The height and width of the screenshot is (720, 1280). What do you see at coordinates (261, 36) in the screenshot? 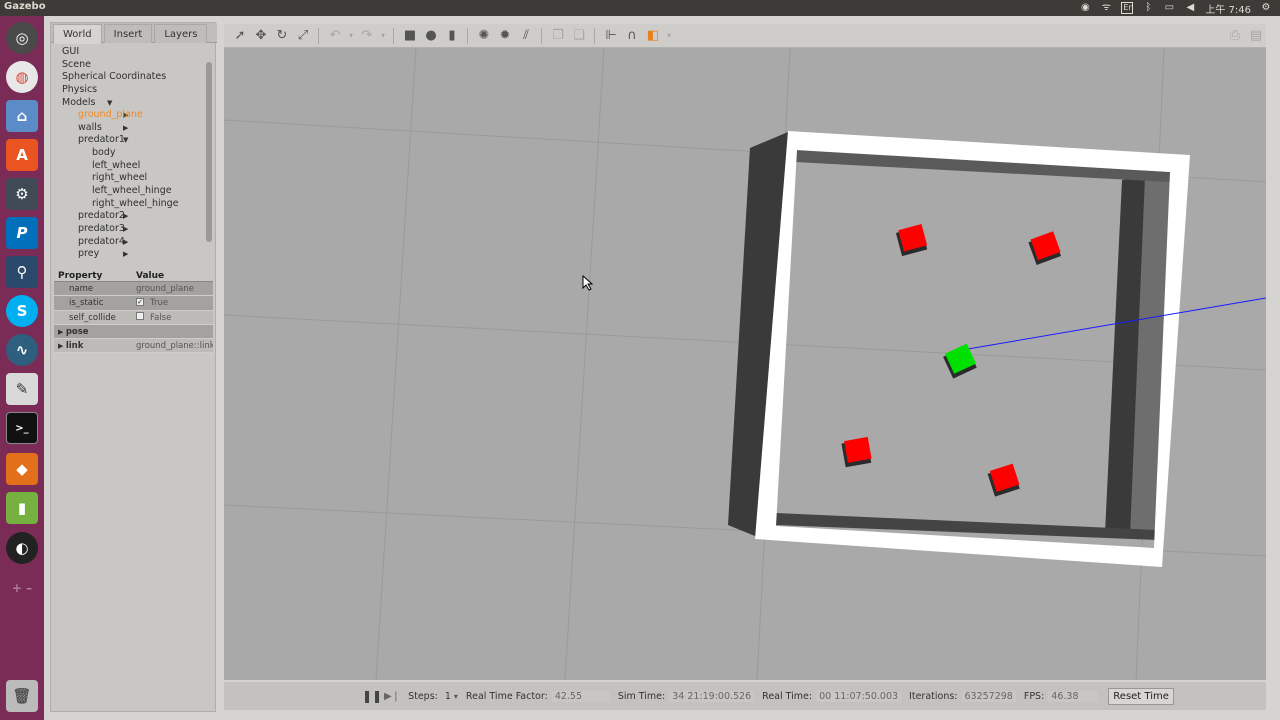
I see `translate-mode-icon: ✥` at bounding box center [261, 36].